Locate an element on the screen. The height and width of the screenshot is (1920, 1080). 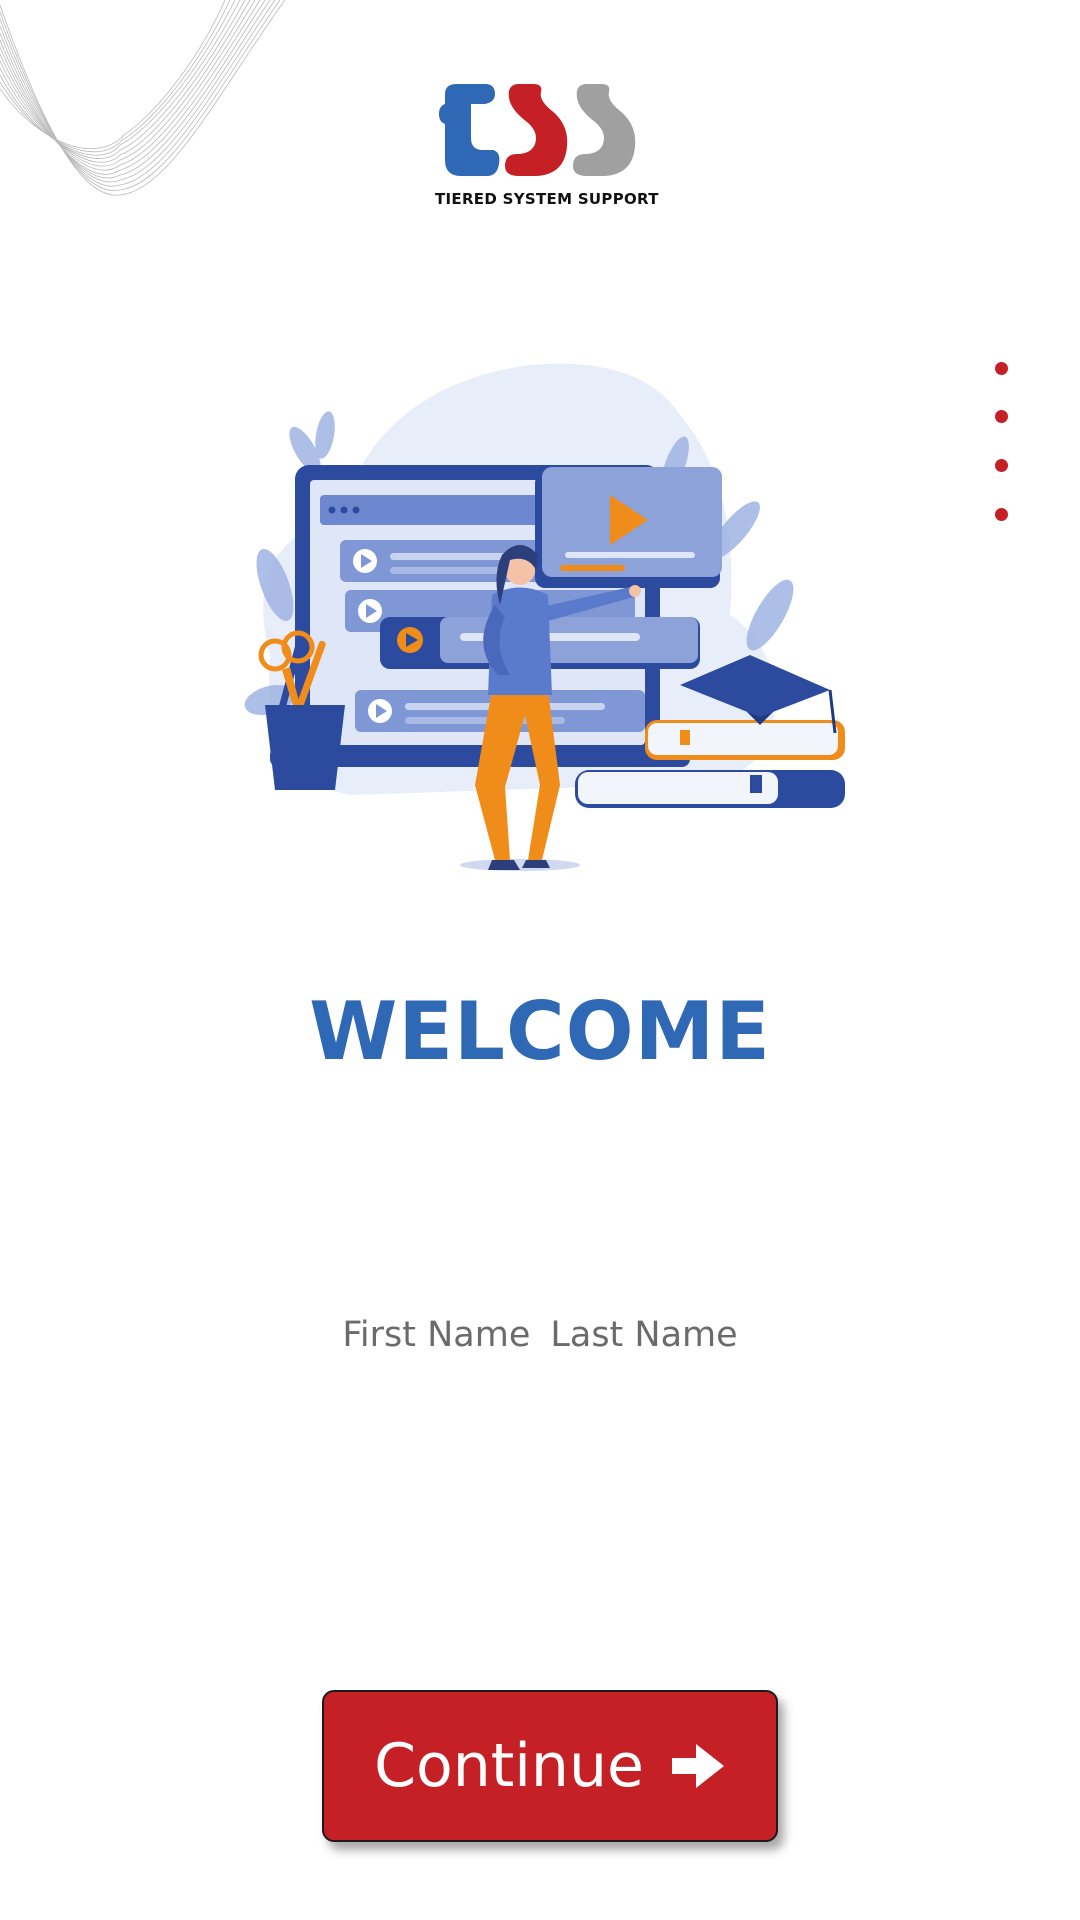
user-name: First Name Last Name is located at coordinates (540, 1335).